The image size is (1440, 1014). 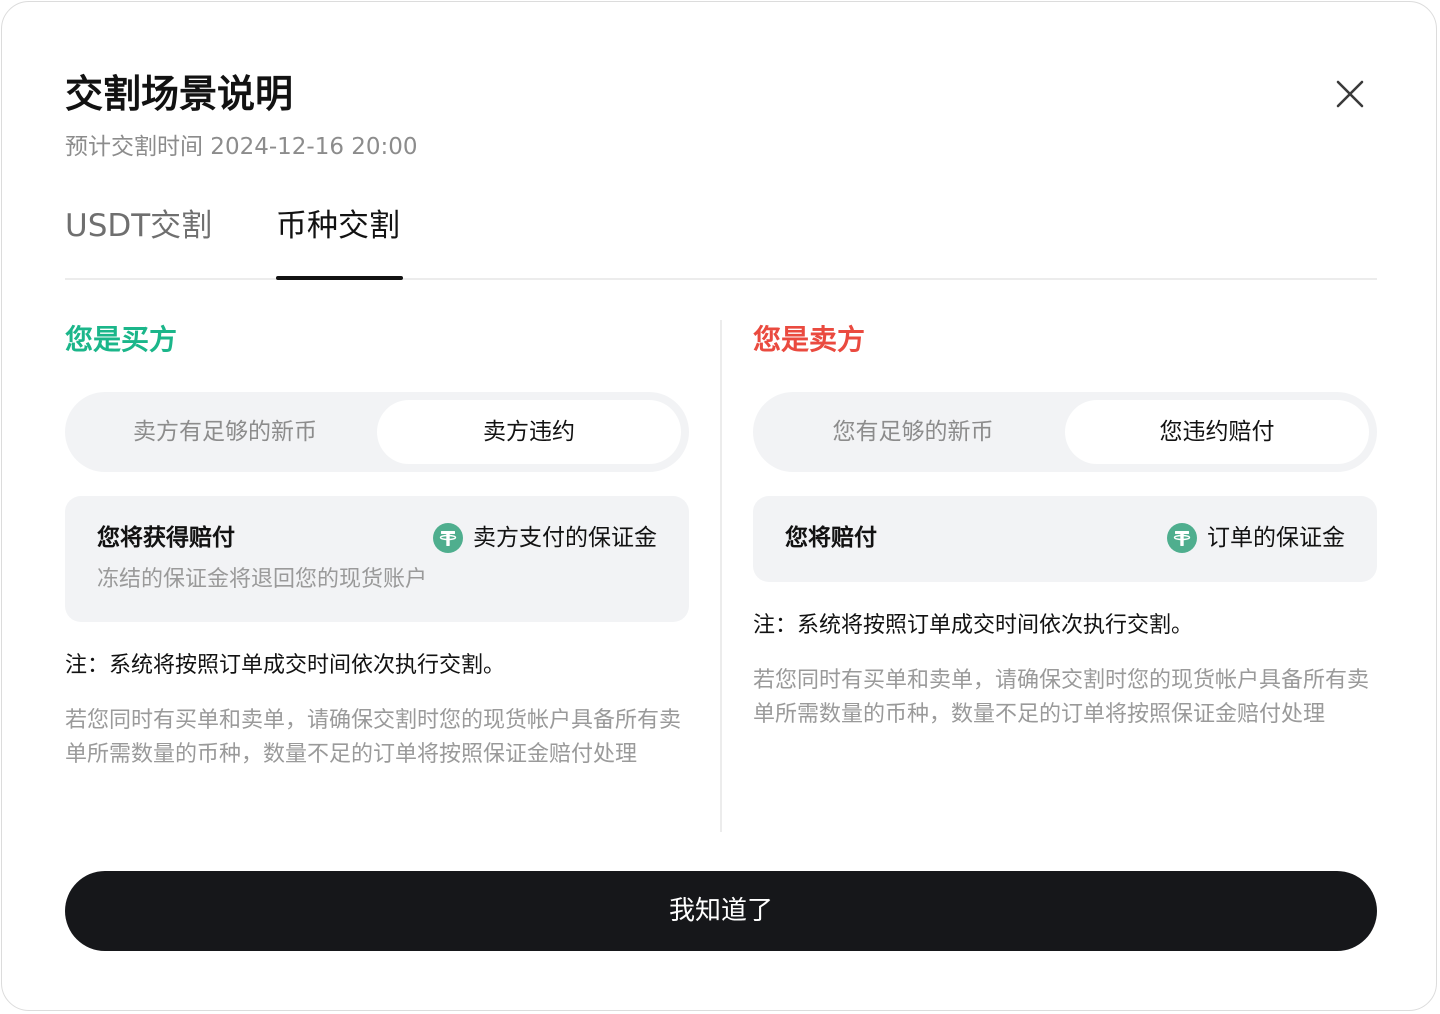 What do you see at coordinates (913, 432) in the screenshot?
I see `seller-segment-has-coin: 您有足够的新币` at bounding box center [913, 432].